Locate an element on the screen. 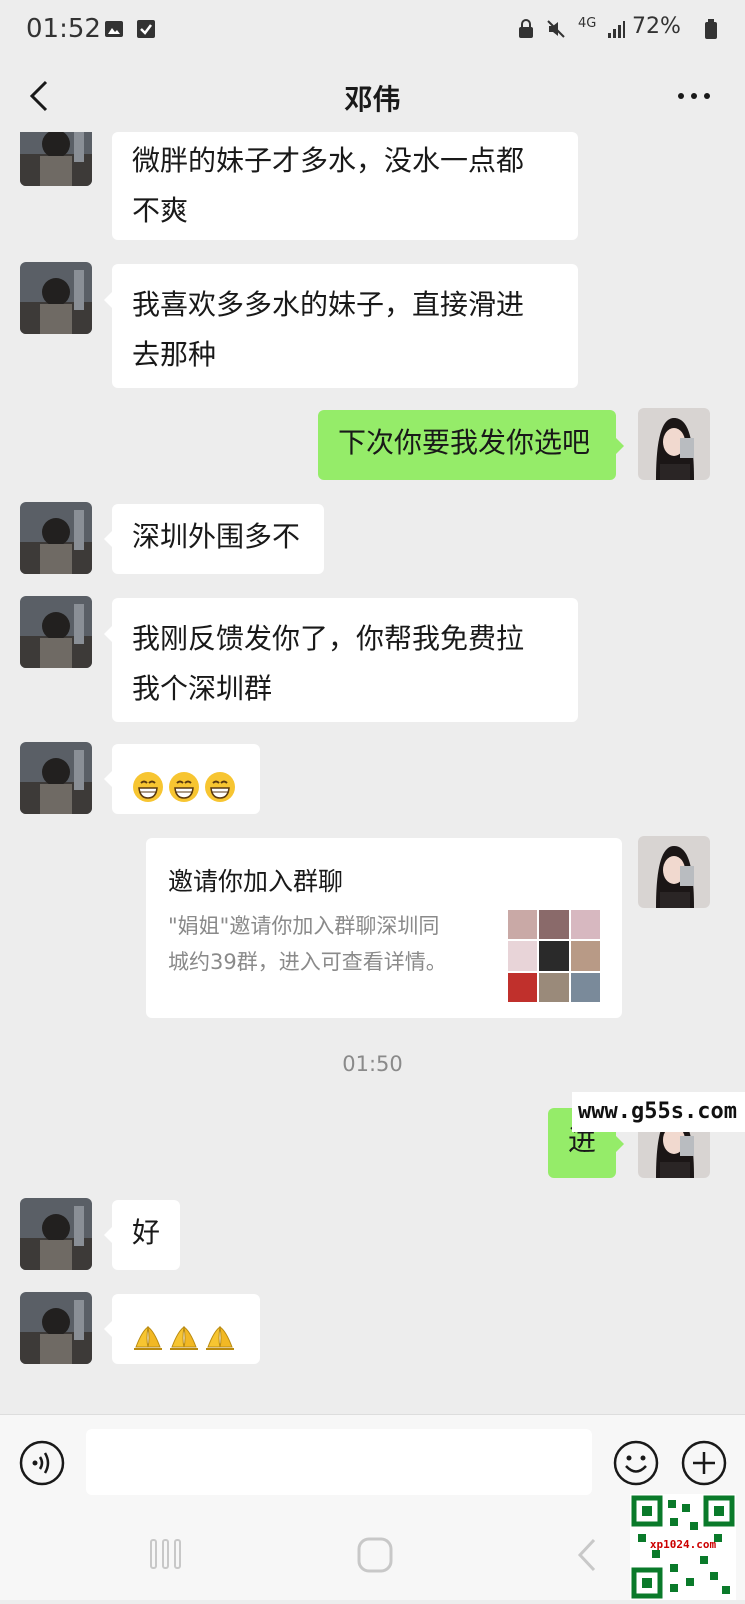 The height and width of the screenshot is (1604, 745). message-text-line: 我刚反馈发你了，你帮我免费拉 is located at coordinates (328, 638).